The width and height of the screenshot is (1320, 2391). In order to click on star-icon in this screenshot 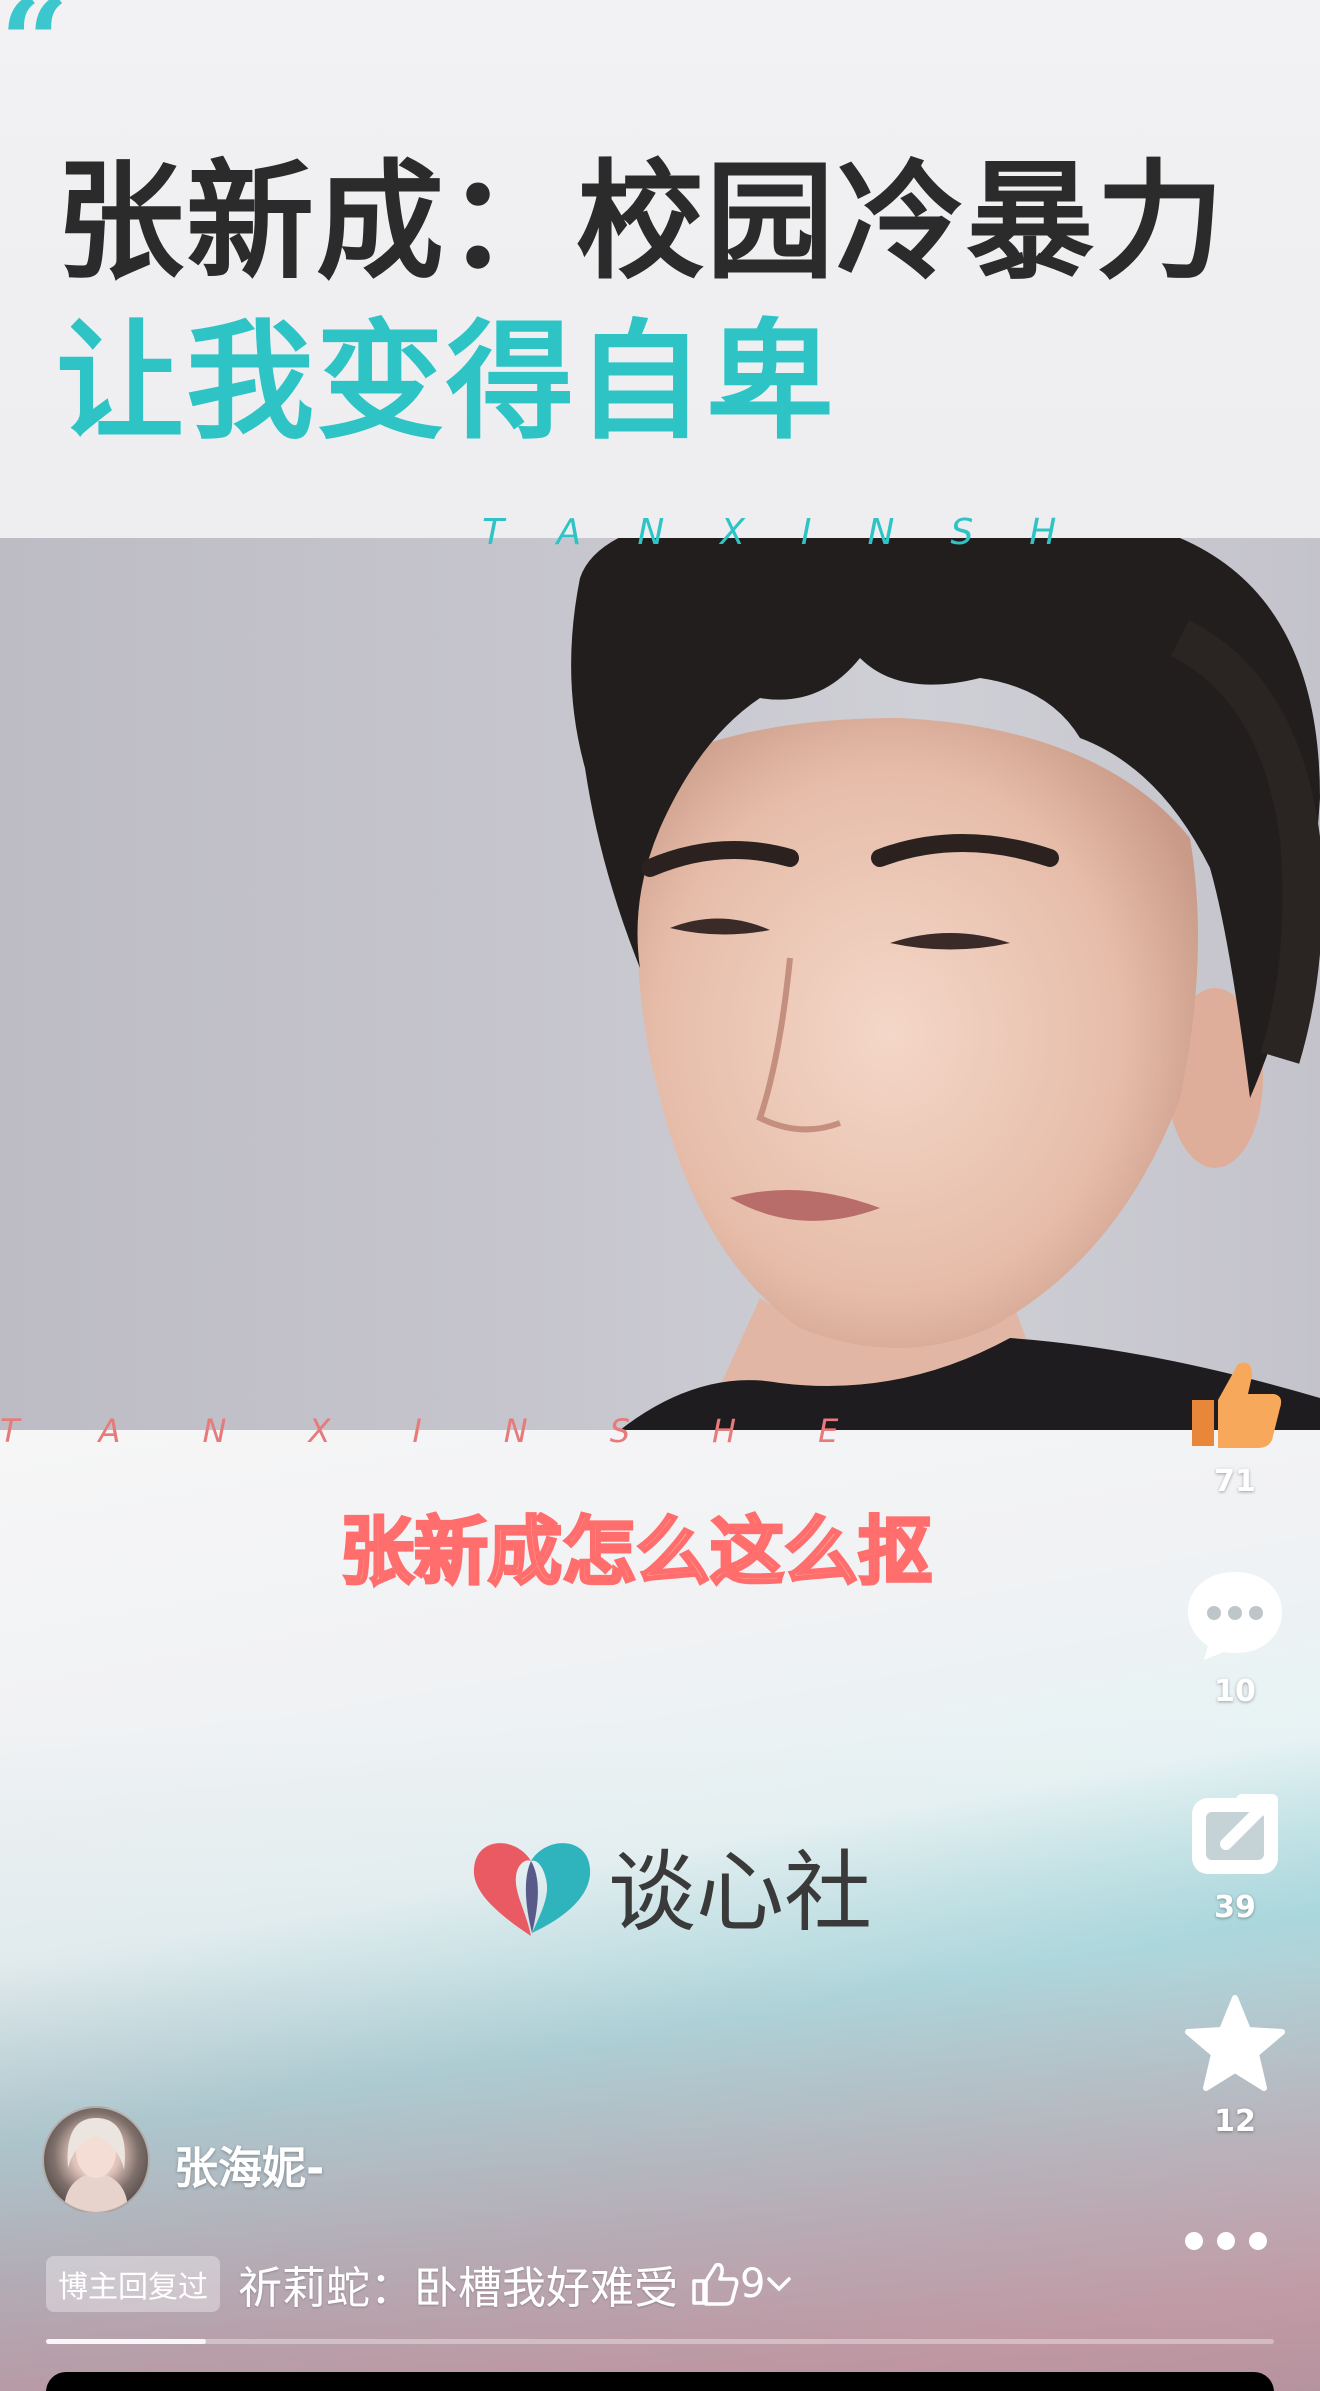, I will do `click(1235, 2043)`.